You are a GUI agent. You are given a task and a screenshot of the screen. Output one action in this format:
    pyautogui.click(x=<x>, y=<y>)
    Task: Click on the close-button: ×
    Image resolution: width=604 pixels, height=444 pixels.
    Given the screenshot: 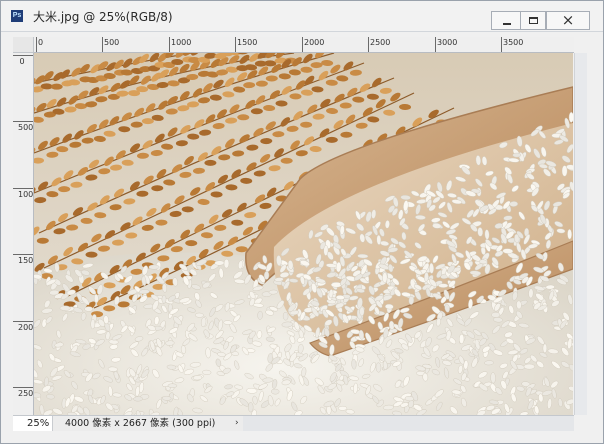 What is the action you would take?
    pyautogui.click(x=568, y=20)
    